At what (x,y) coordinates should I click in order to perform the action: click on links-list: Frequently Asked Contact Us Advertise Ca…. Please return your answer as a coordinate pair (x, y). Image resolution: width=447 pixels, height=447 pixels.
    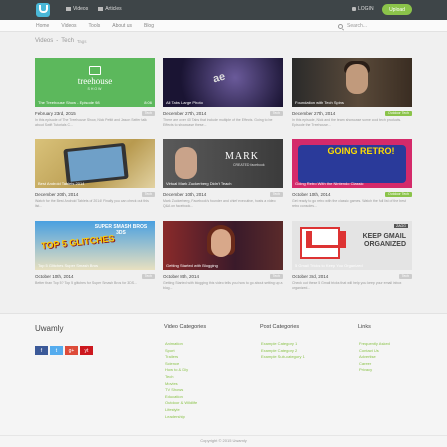
    Looking at the image, I should click on (374, 357).